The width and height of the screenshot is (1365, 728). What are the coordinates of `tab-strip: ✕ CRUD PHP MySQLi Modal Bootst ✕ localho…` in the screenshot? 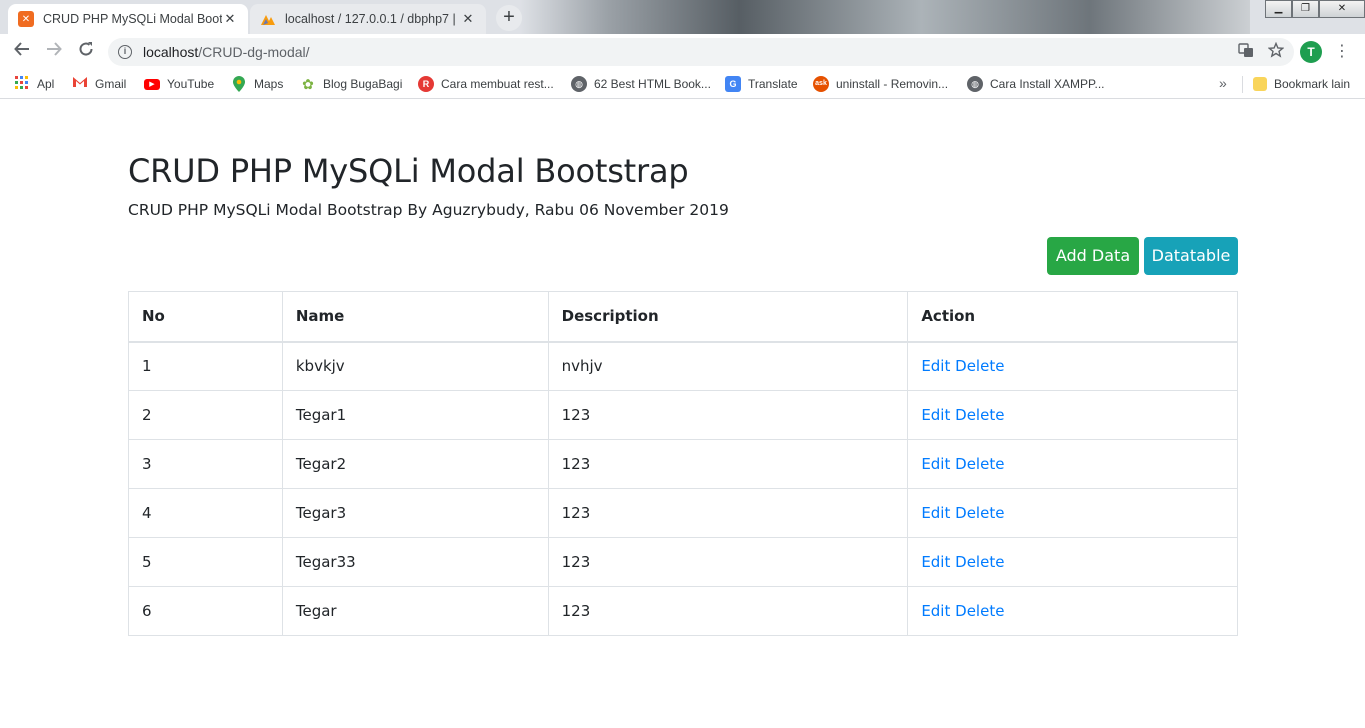 It's located at (682, 17).